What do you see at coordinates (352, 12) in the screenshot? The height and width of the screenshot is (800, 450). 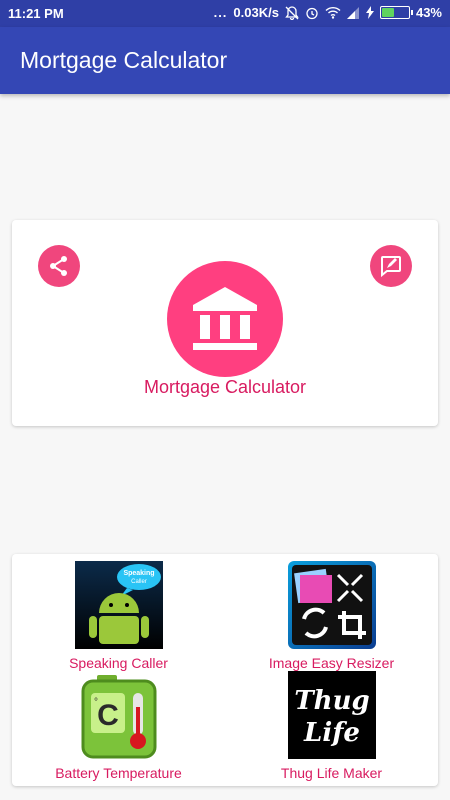 I see `signal-icon` at bounding box center [352, 12].